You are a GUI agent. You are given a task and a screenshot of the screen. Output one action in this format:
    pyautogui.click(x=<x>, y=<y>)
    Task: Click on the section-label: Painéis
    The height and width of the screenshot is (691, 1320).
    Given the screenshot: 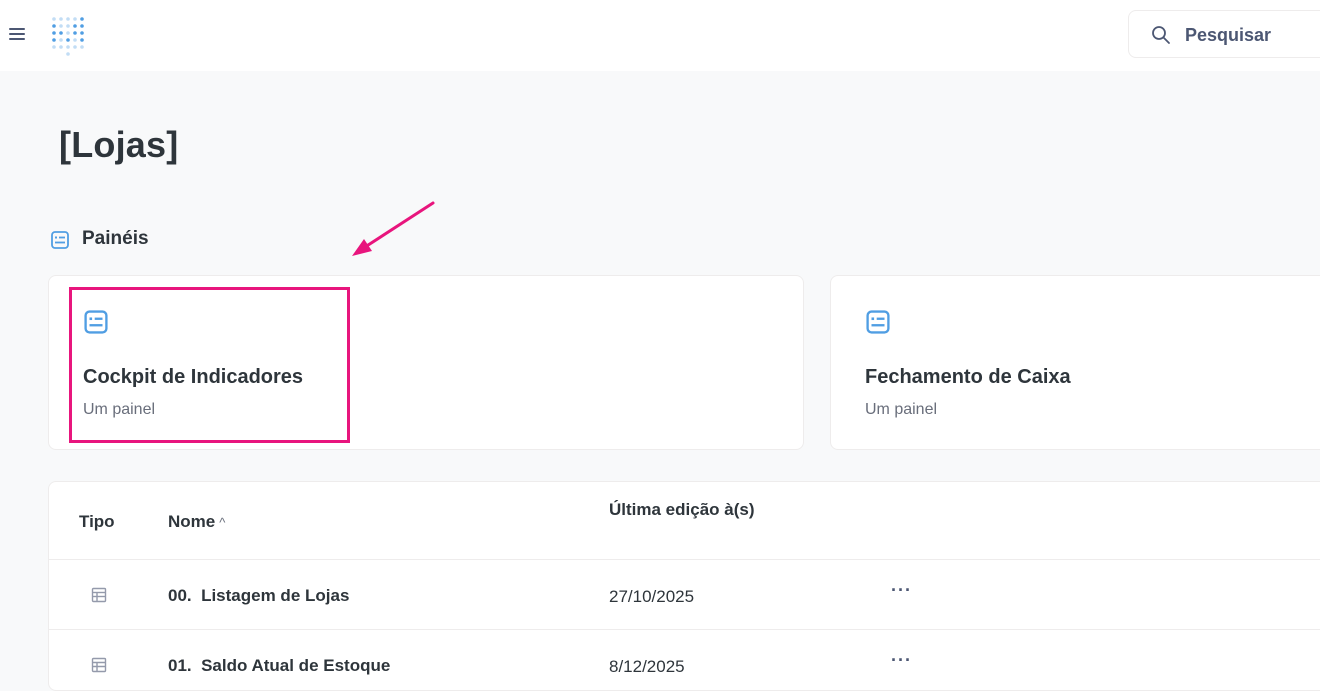 What is the action you would take?
    pyautogui.click(x=115, y=238)
    